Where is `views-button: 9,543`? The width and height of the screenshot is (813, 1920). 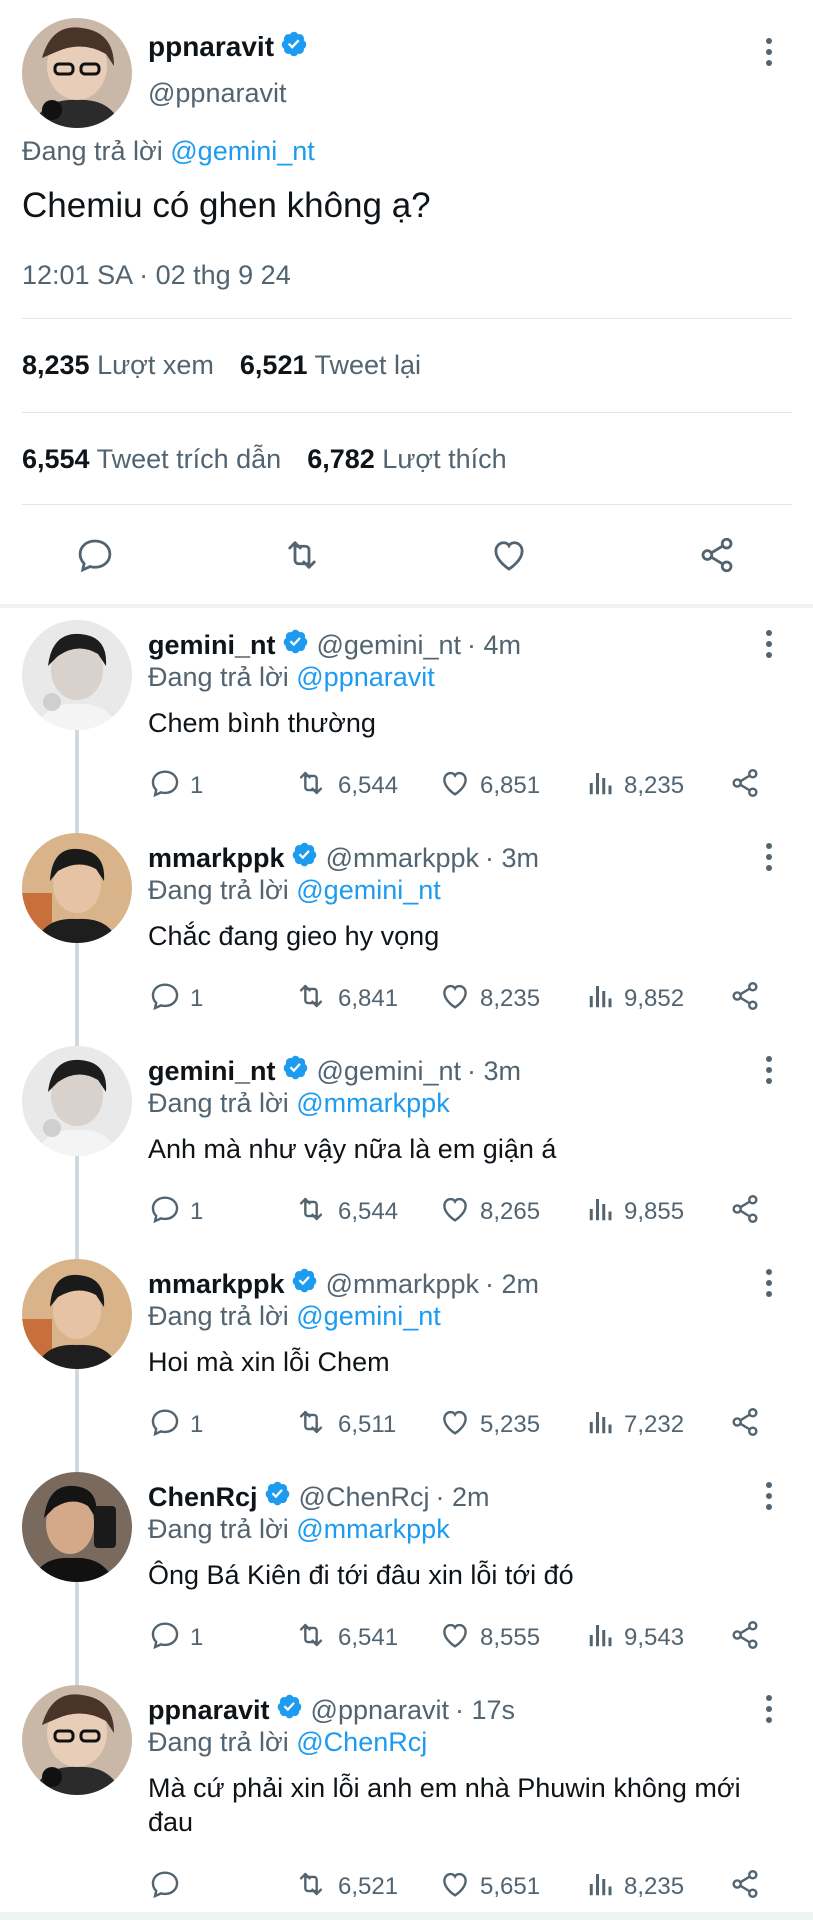
views-button: 9,543 is located at coordinates (635, 1638).